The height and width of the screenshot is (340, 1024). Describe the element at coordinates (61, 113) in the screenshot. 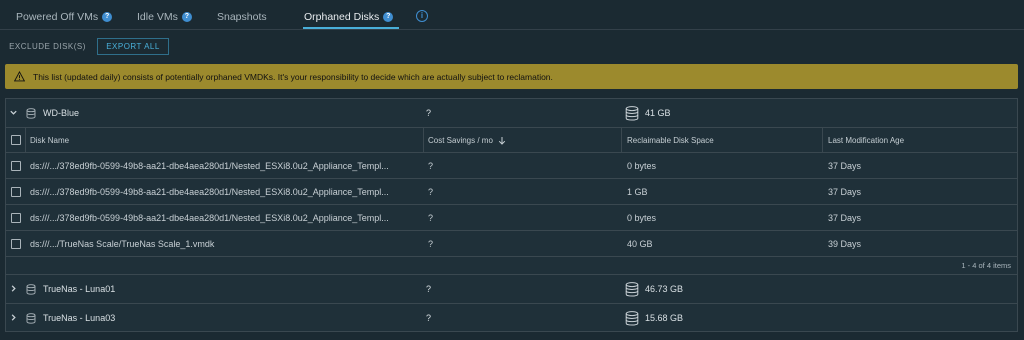

I see `group-name: WD-Blue` at that location.